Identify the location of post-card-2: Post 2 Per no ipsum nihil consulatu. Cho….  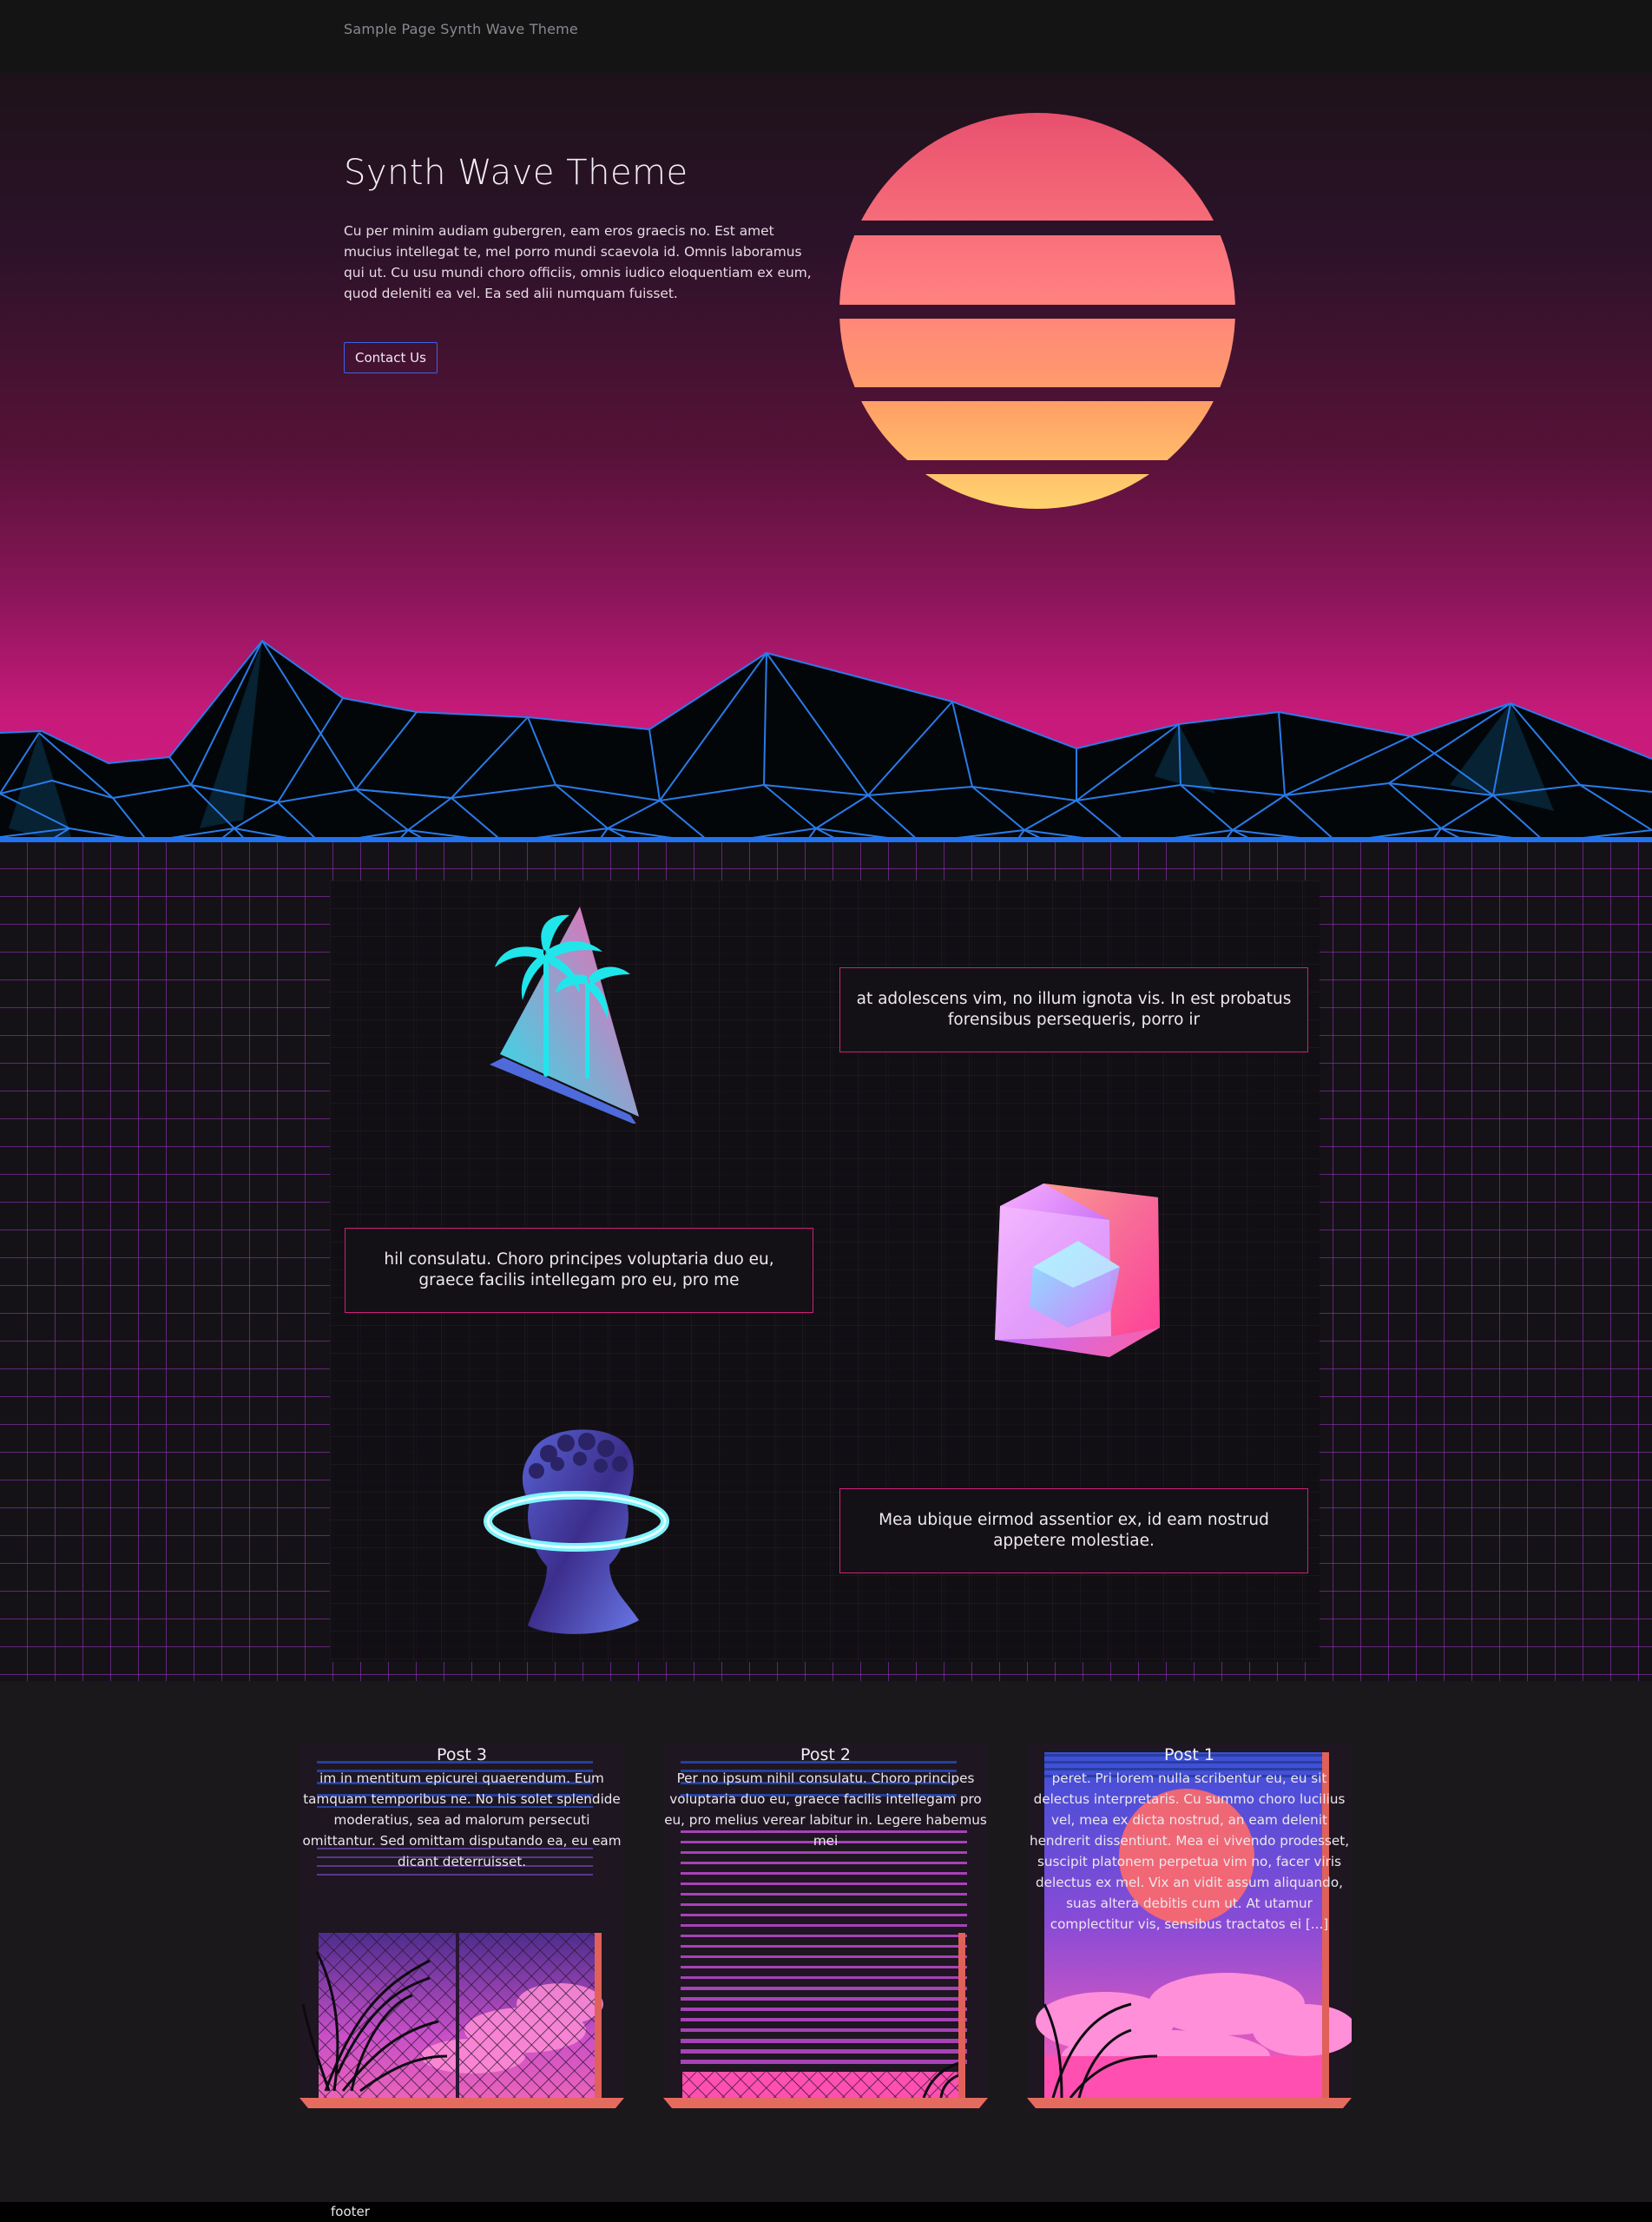
(825, 1926).